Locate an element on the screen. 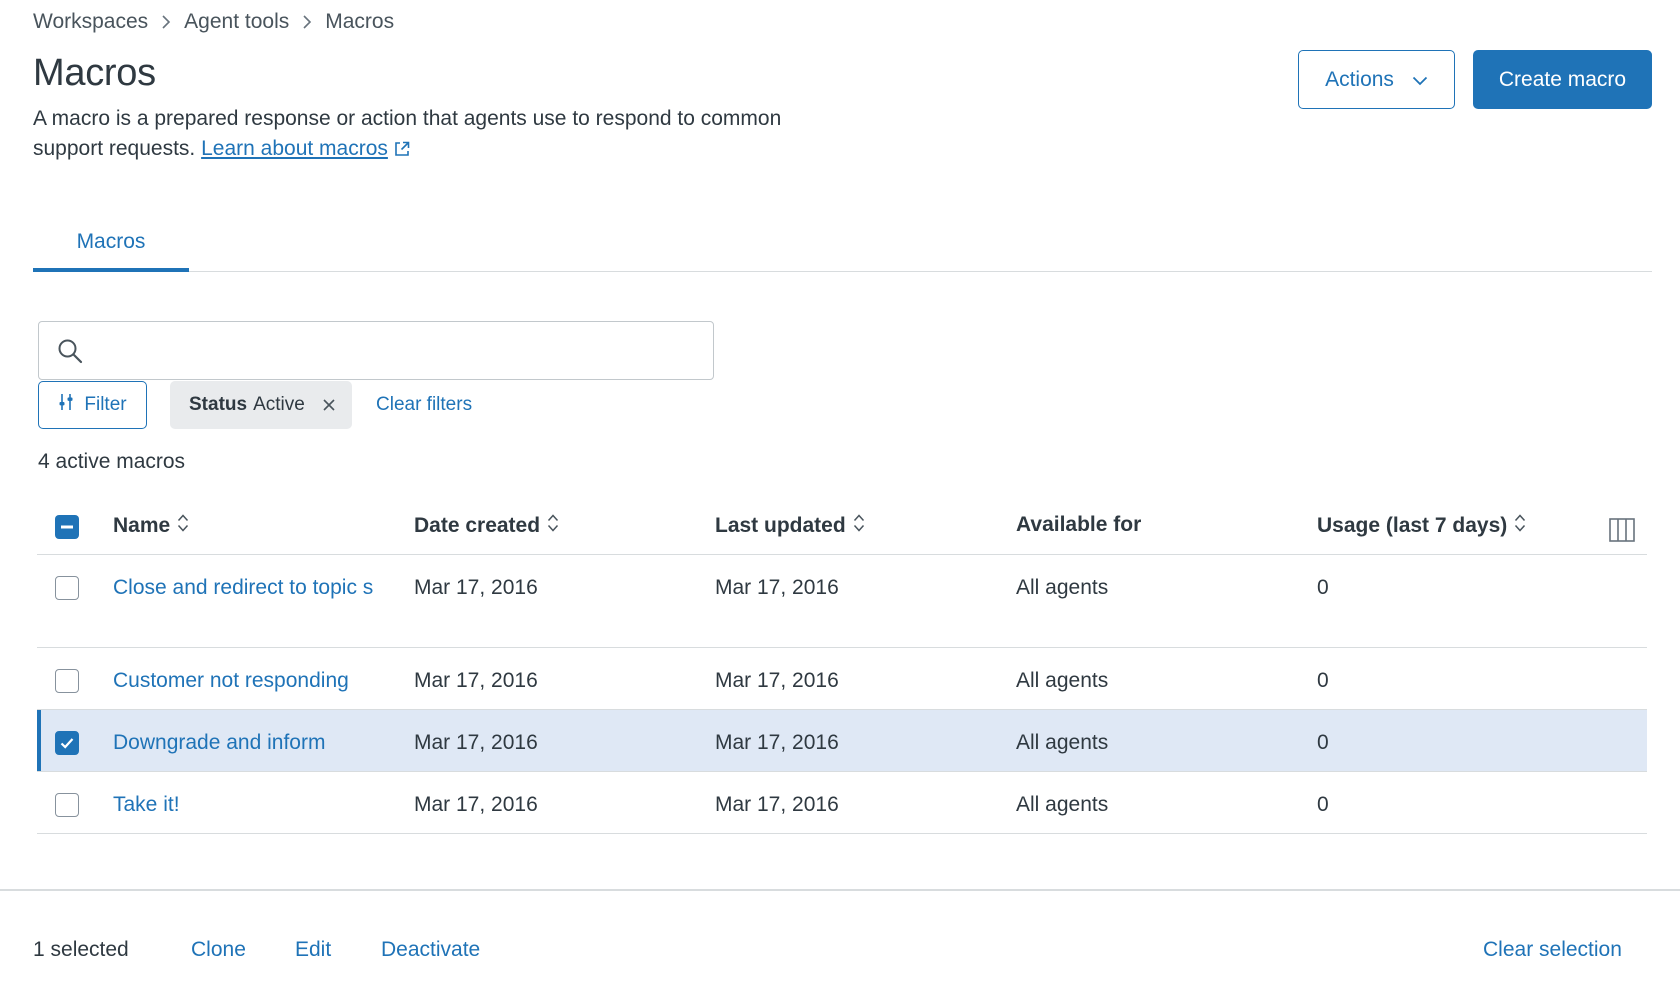 This screenshot has width=1680, height=989. footer-divider is located at coordinates (840, 890).